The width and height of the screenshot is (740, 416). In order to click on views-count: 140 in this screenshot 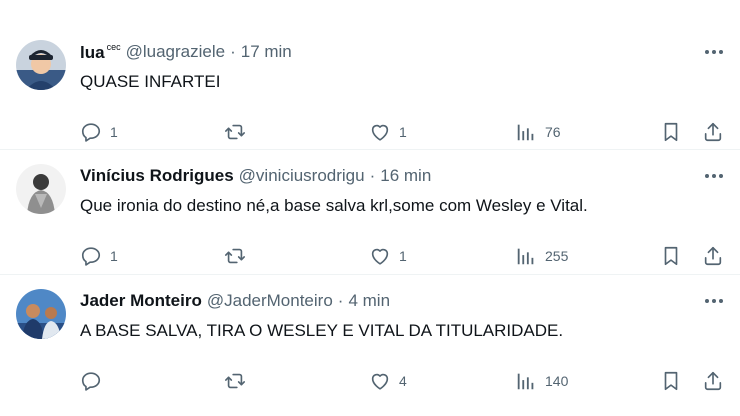, I will do `click(557, 381)`.